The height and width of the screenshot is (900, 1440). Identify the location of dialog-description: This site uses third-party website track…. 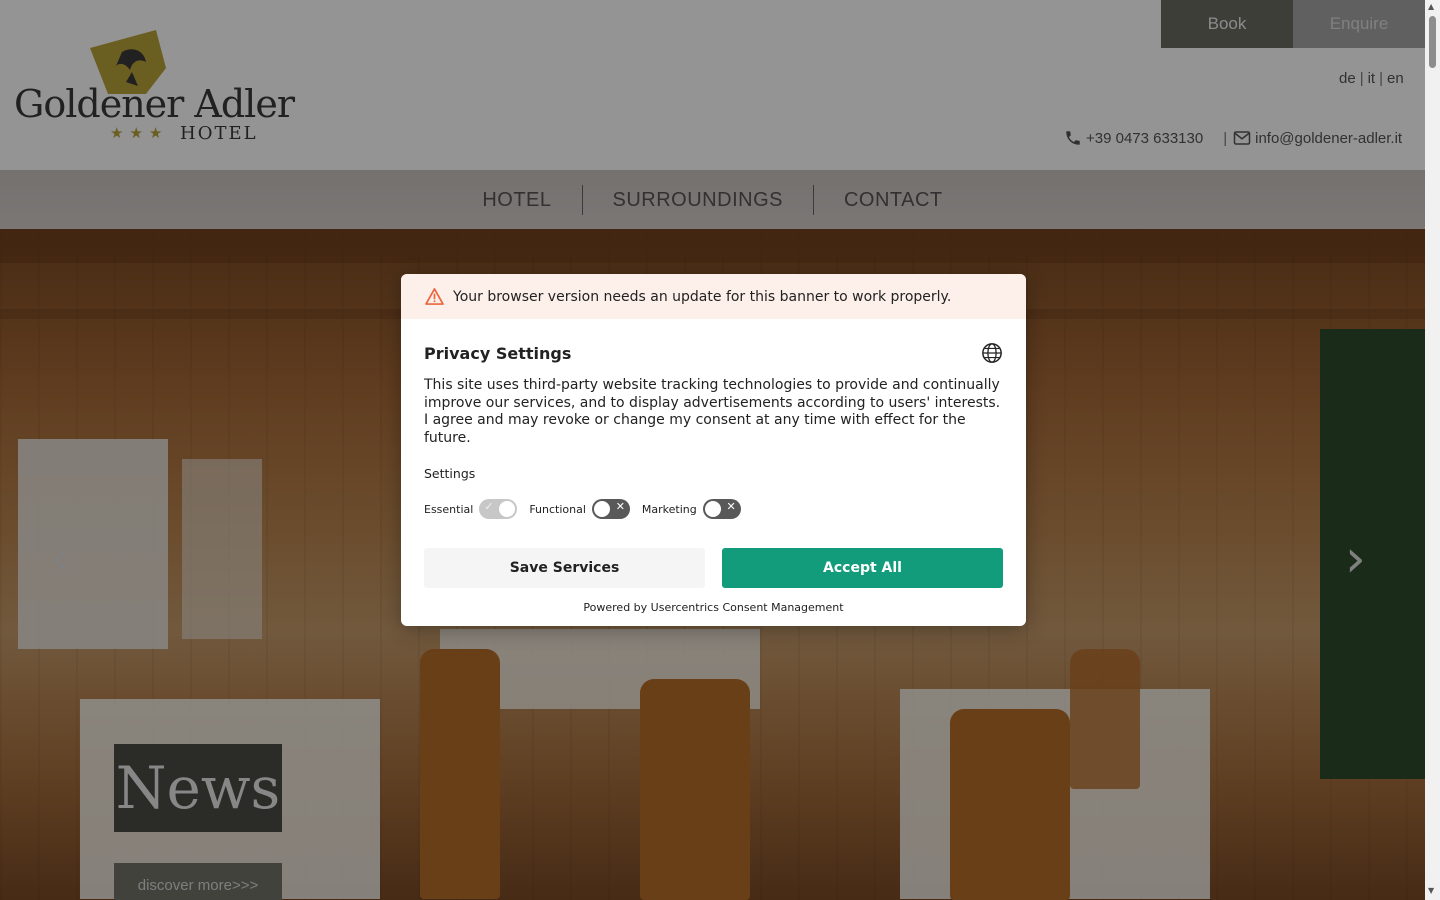
(712, 411).